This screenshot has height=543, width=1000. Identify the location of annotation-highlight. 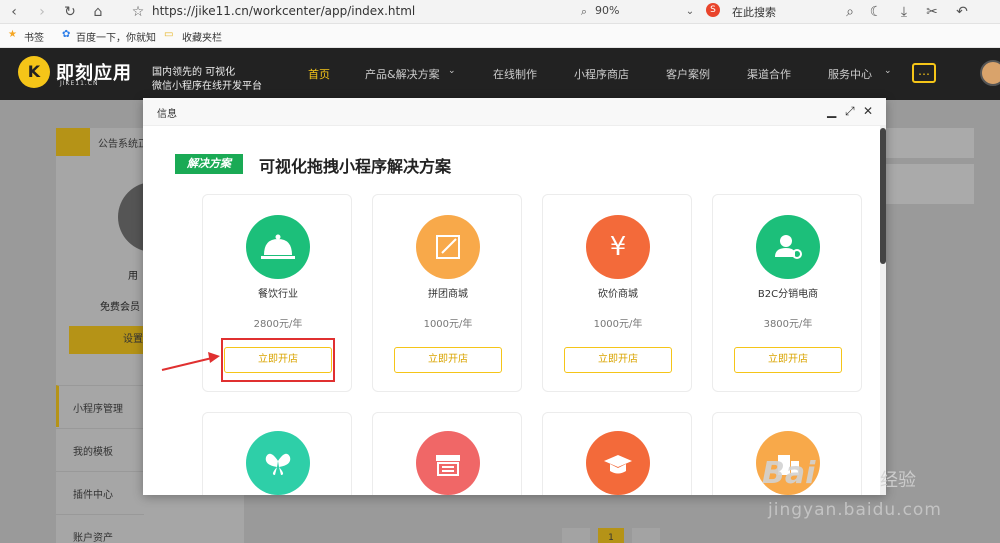
(278, 360).